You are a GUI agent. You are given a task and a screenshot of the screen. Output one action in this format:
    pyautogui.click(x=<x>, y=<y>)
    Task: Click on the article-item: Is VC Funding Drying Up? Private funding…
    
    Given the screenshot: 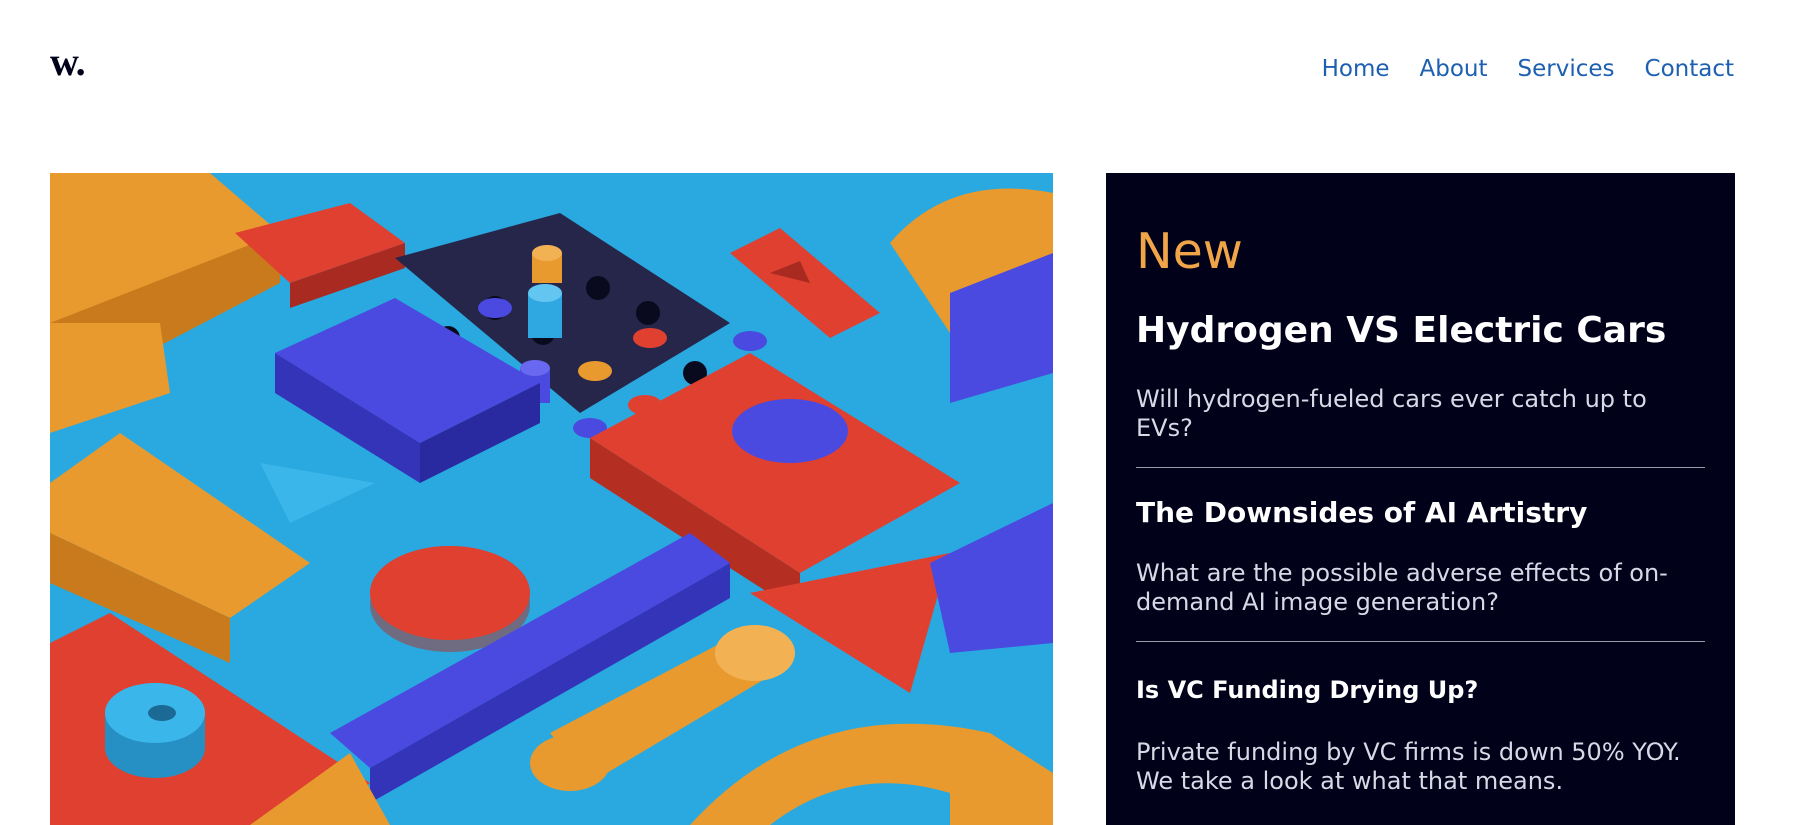 What is the action you would take?
    pyautogui.click(x=1420, y=736)
    